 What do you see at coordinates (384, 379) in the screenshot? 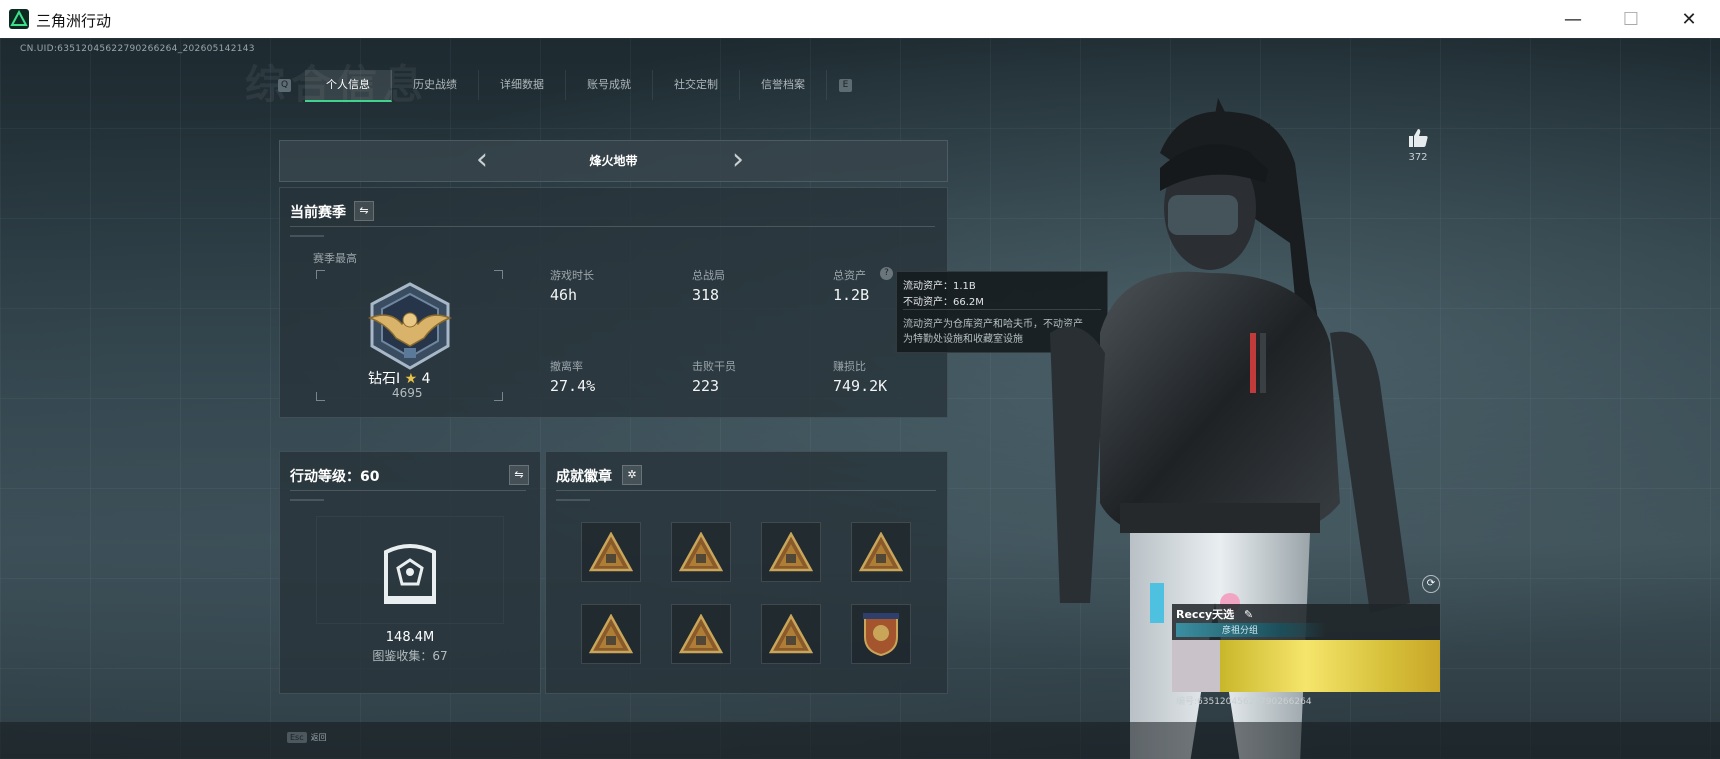
I see `rank-label: 钻石I` at bounding box center [384, 379].